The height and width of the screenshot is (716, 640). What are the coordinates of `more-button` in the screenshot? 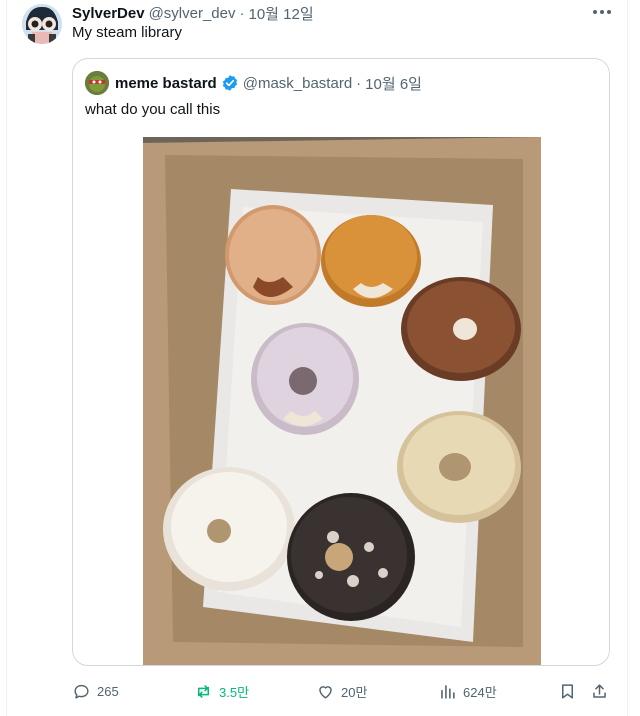 It's located at (602, 12).